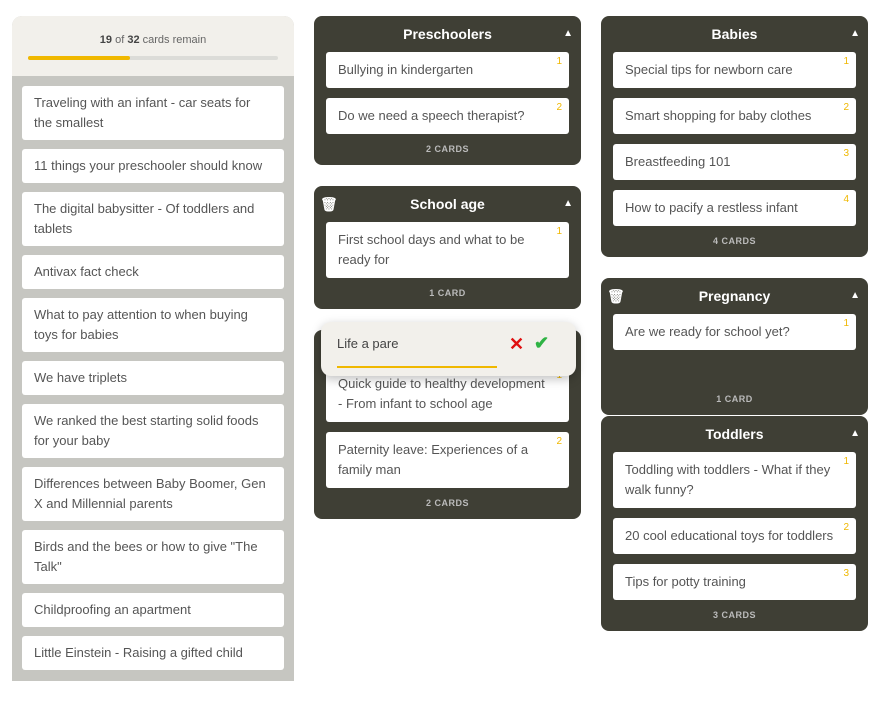 The width and height of the screenshot is (880, 704). What do you see at coordinates (79, 58) in the screenshot?
I see `progress-fill` at bounding box center [79, 58].